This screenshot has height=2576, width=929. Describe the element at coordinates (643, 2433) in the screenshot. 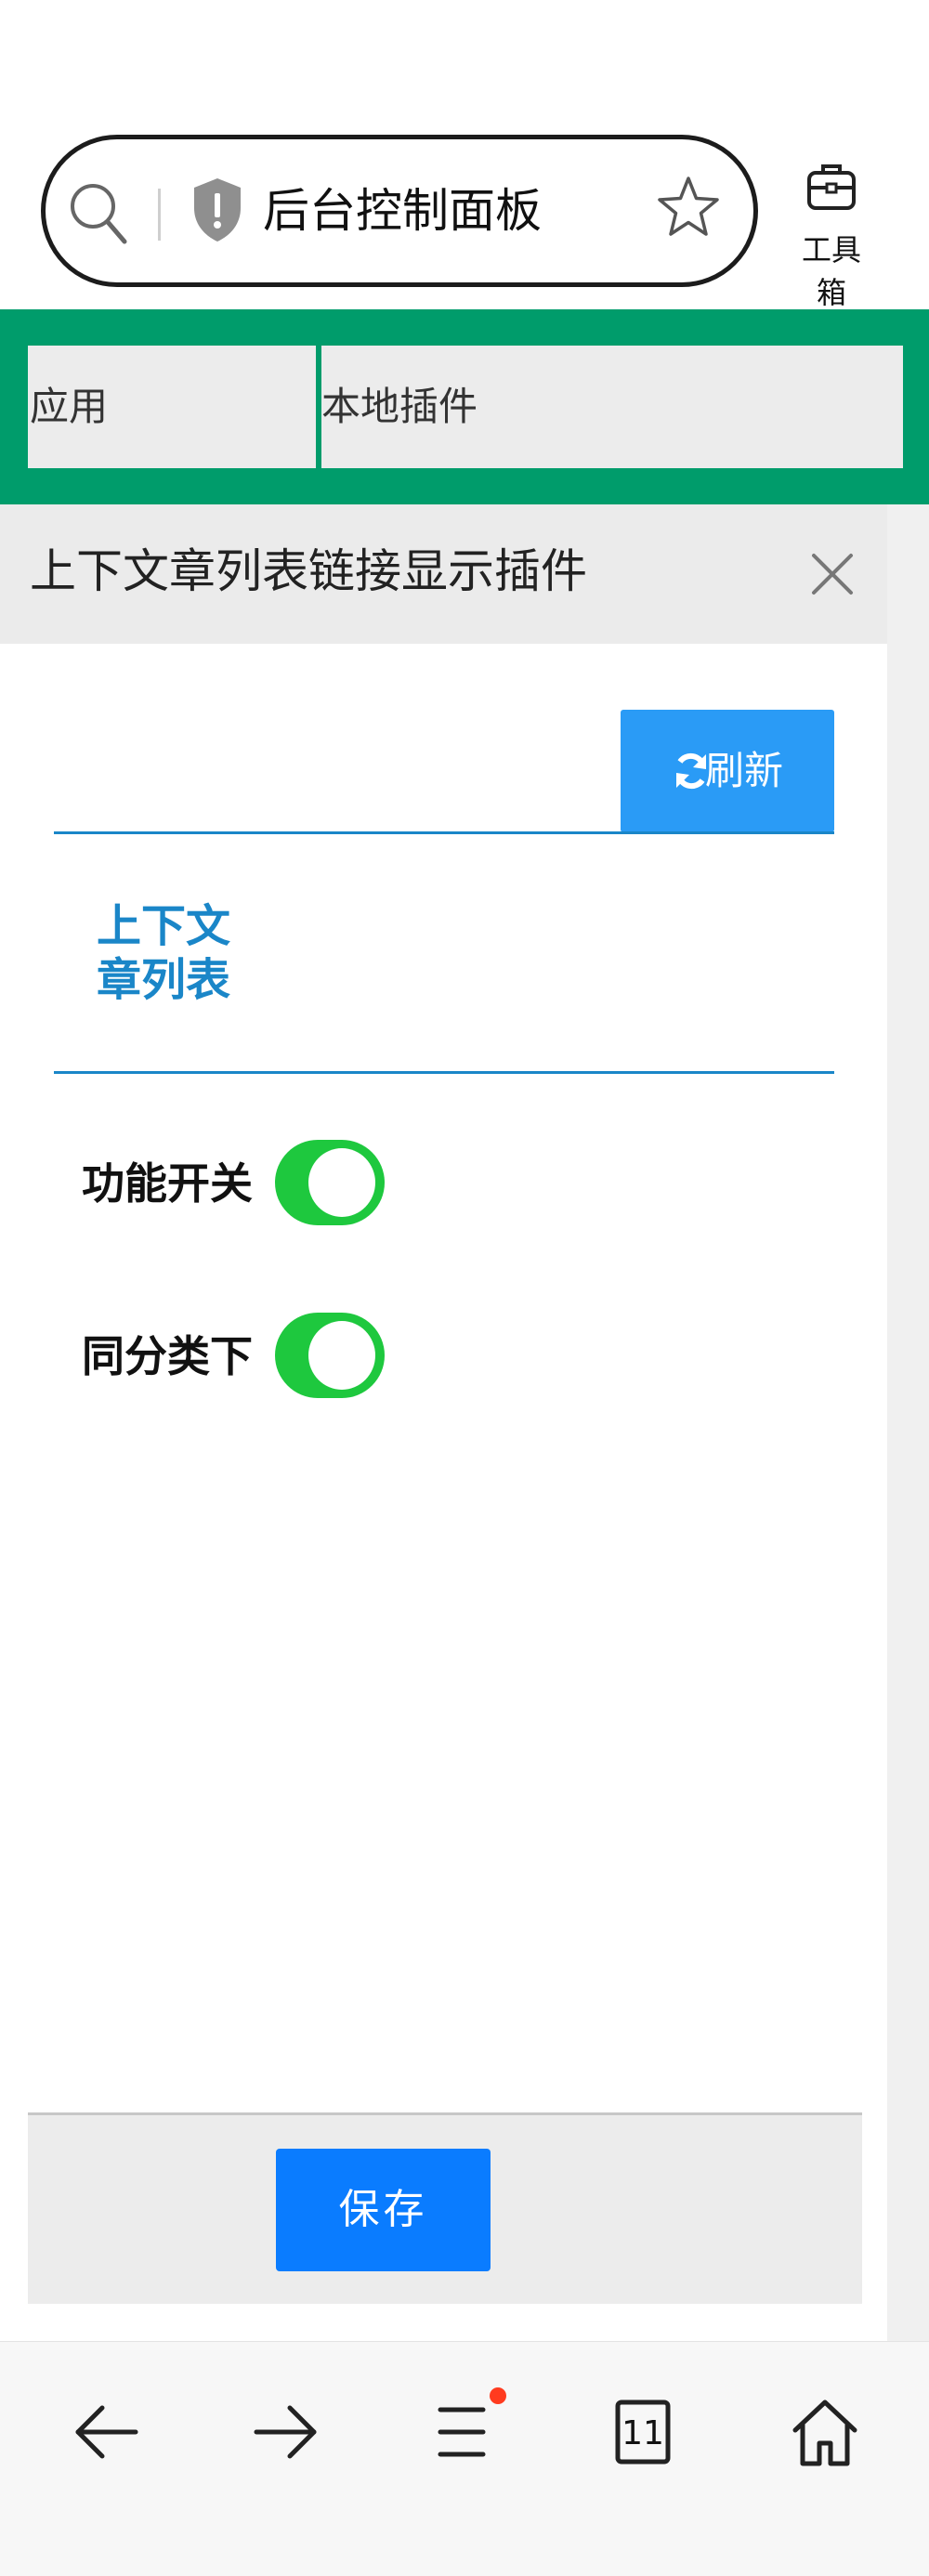

I see `tabs-count: 11` at that location.